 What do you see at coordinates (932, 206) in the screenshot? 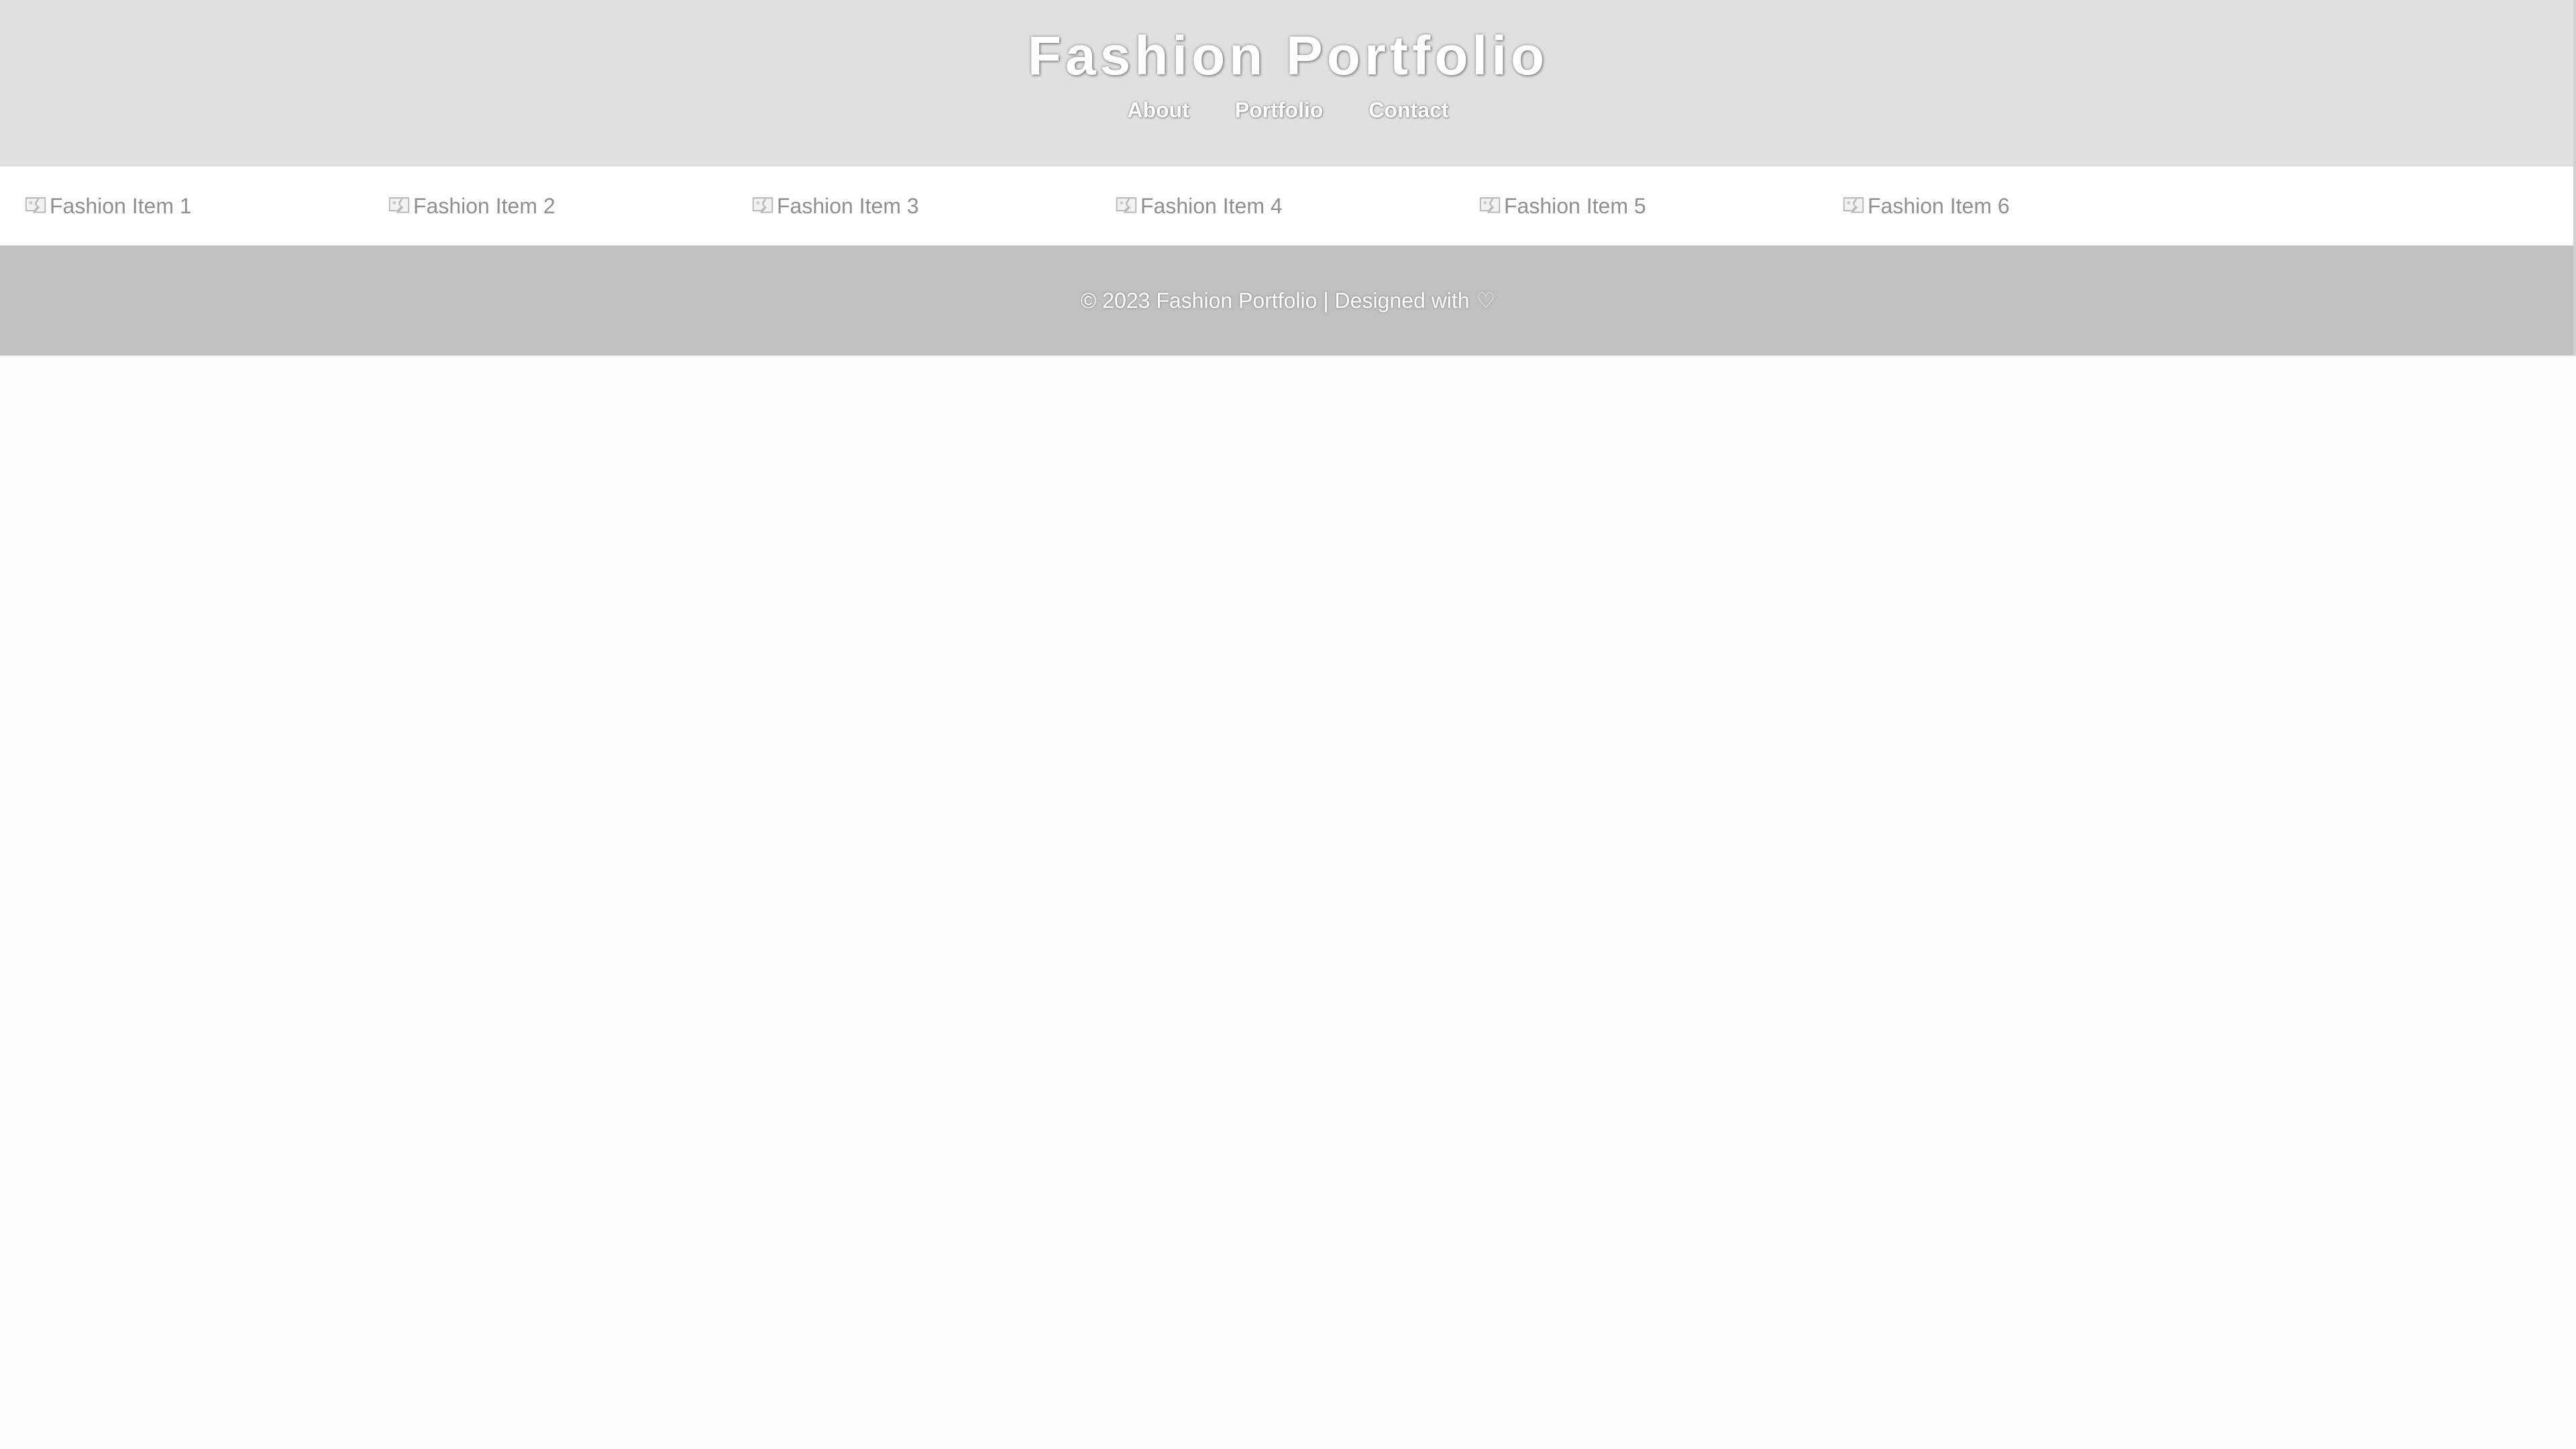
I see `gallery-item: Fashion Item 3` at bounding box center [932, 206].